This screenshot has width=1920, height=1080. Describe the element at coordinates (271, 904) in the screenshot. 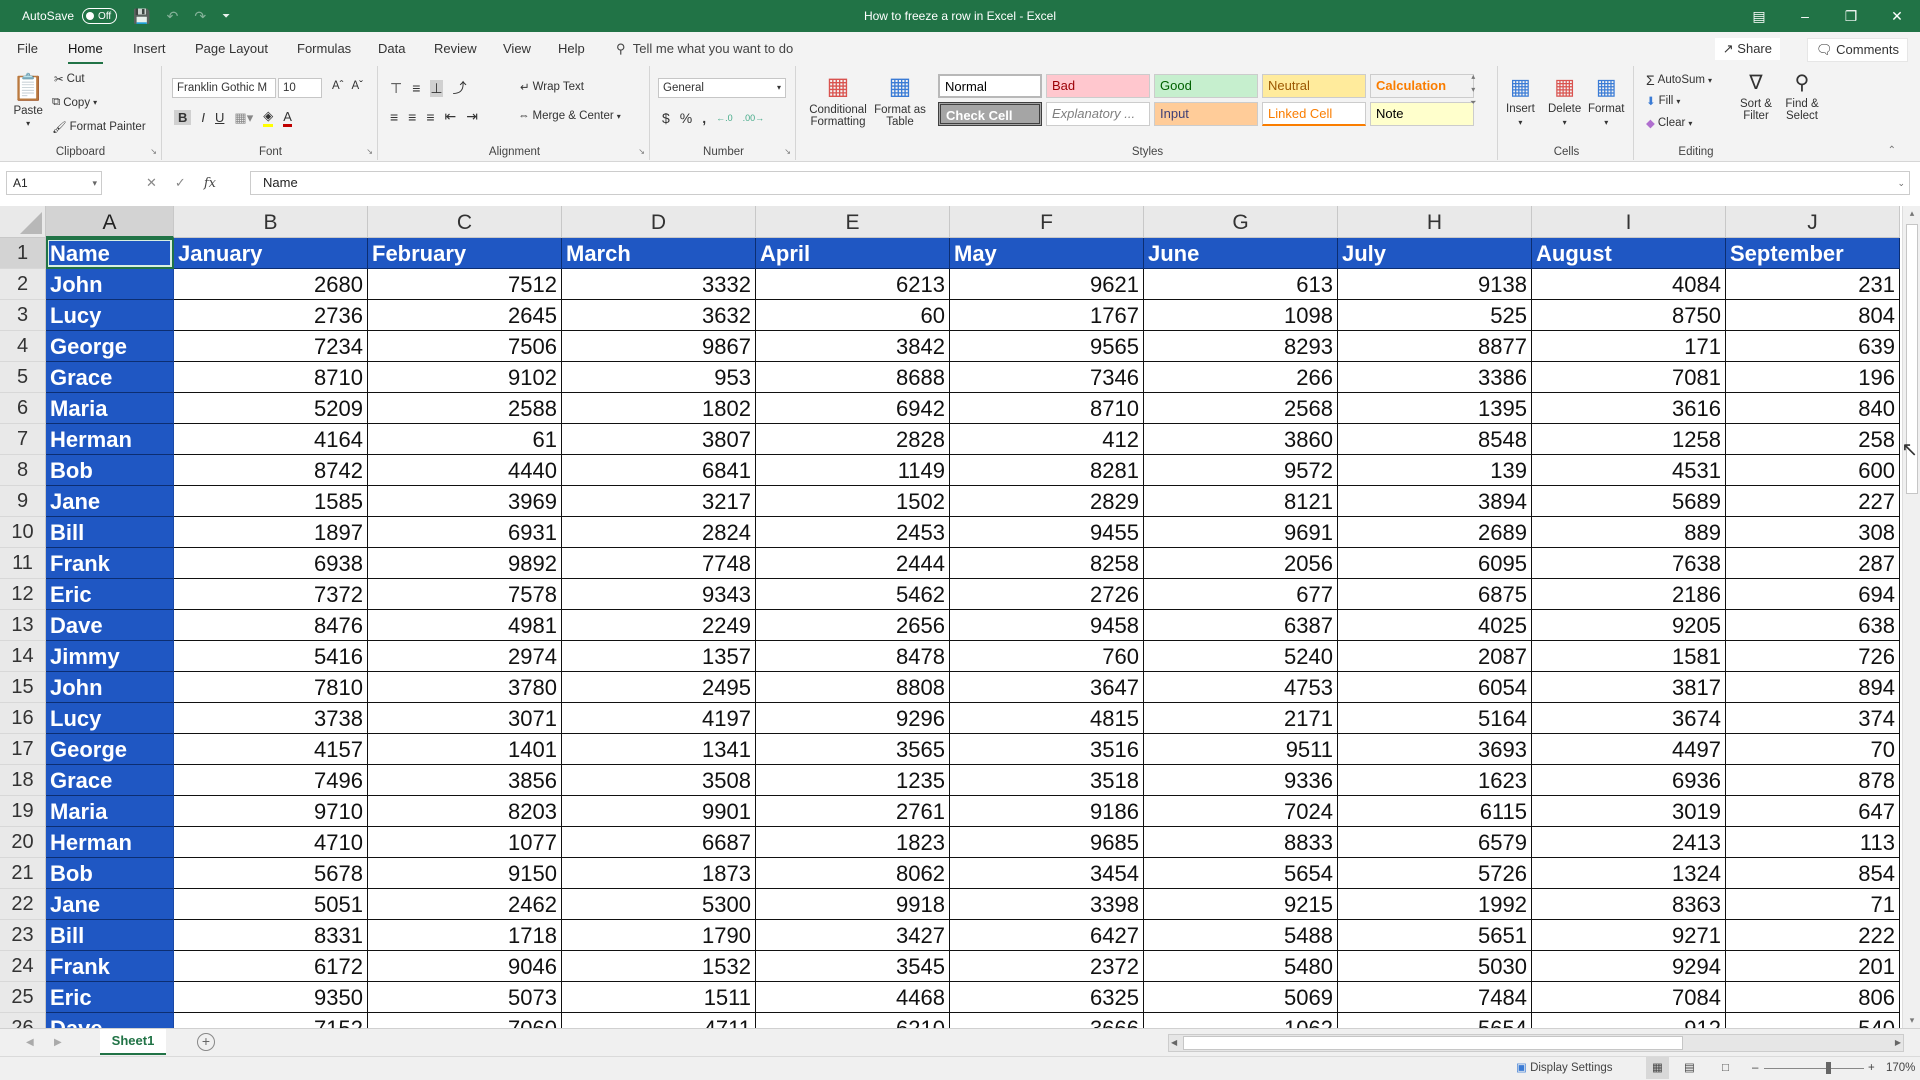

I see `value-cell: 5051` at that location.